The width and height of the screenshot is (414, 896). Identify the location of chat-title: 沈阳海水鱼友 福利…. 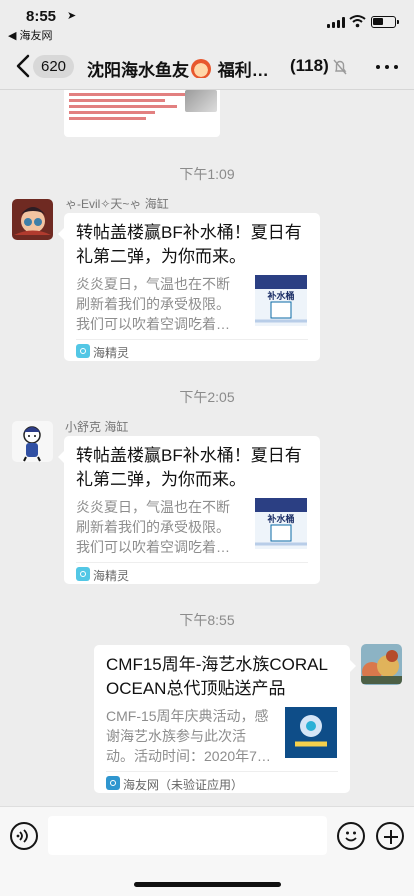
(185, 67).